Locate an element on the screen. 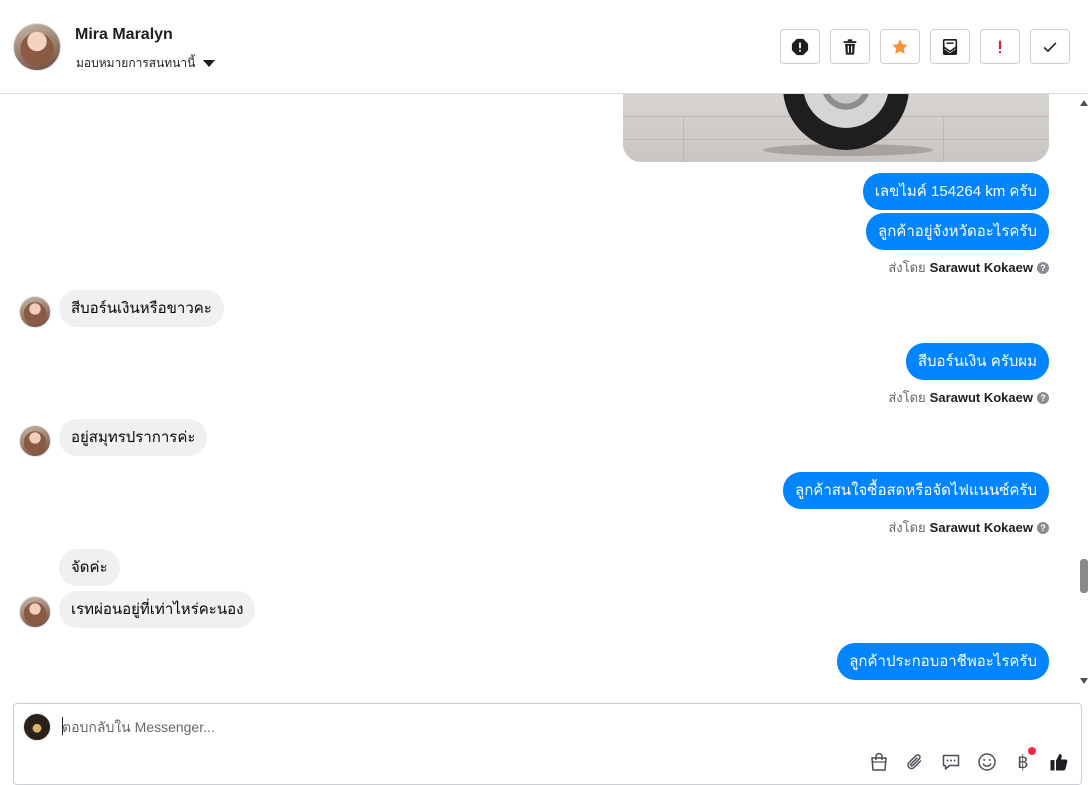 This screenshot has width=1088, height=785. outgoing-message: สีบอร์นเงิน ครับผม is located at coordinates (977, 361).